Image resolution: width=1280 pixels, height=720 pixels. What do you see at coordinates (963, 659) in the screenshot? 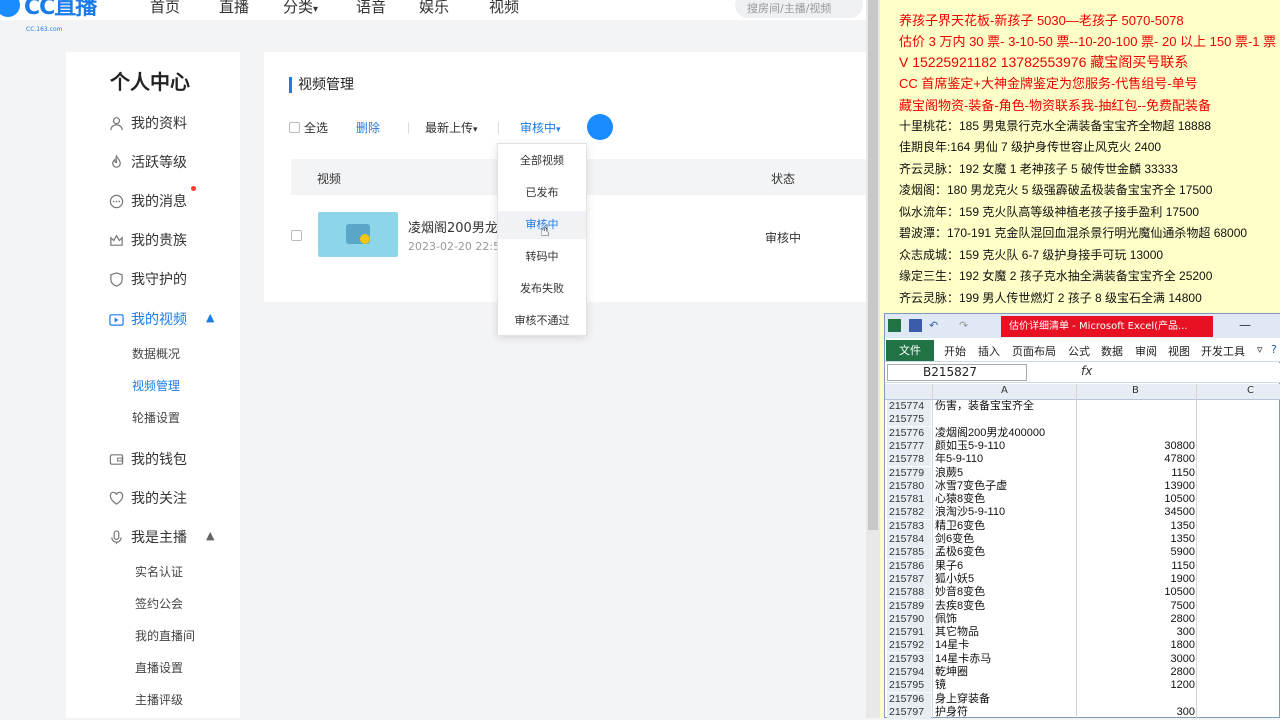
I see `cell-a: 14星卡赤马` at bounding box center [963, 659].